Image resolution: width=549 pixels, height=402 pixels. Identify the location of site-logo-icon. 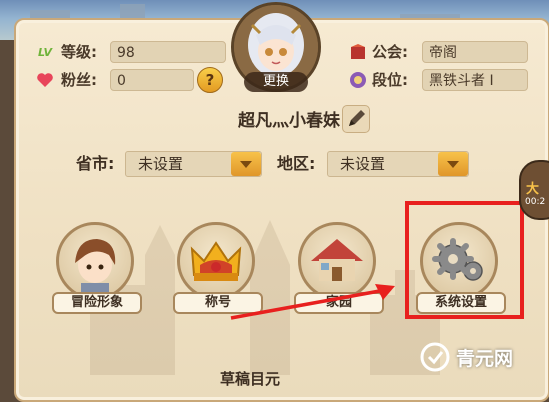
(435, 357).